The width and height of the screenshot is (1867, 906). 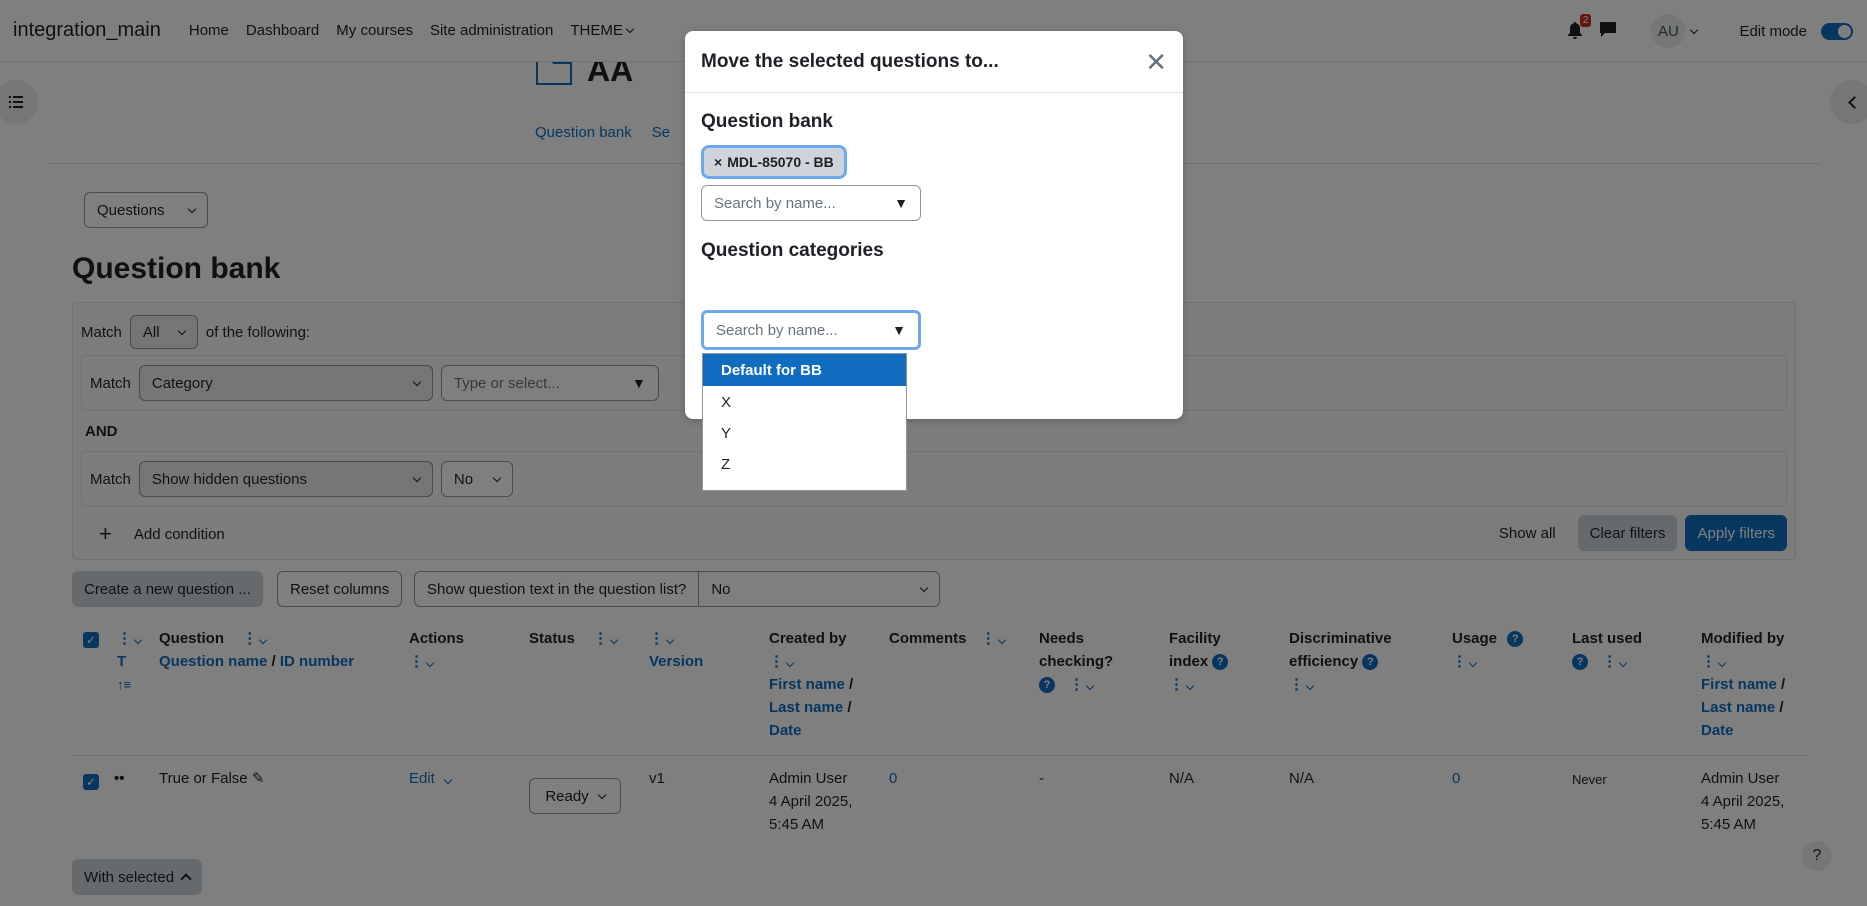 I want to click on category-search-input: Search by name... ▼, so click(x=811, y=330).